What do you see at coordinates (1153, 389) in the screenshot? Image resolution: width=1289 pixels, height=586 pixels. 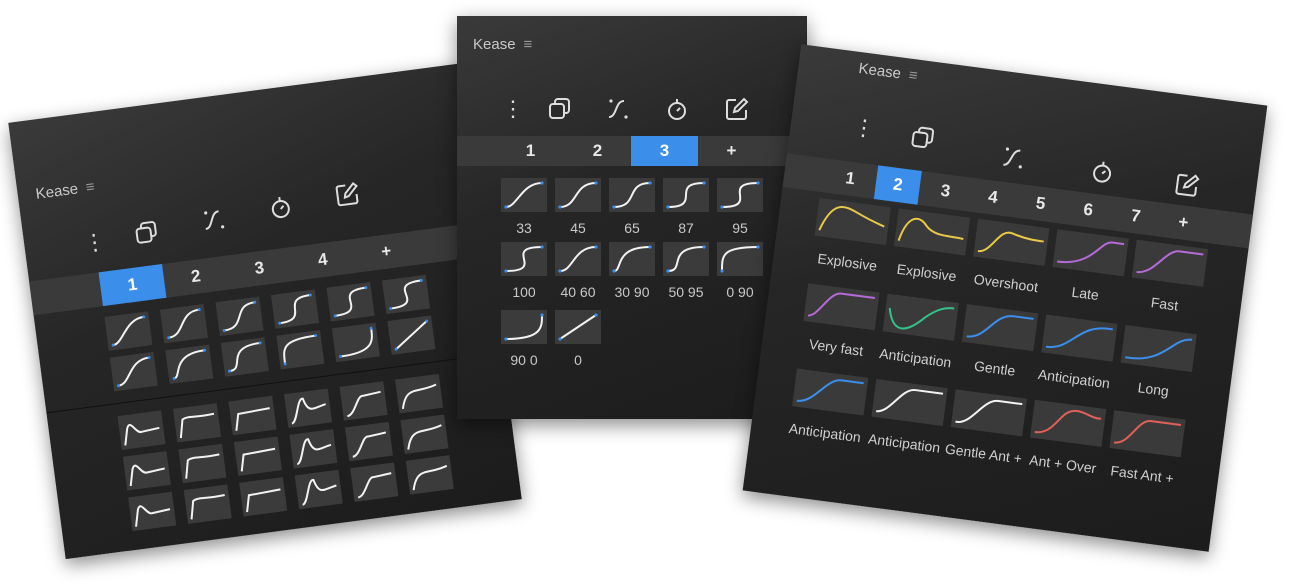 I see `preset-label: Long` at bounding box center [1153, 389].